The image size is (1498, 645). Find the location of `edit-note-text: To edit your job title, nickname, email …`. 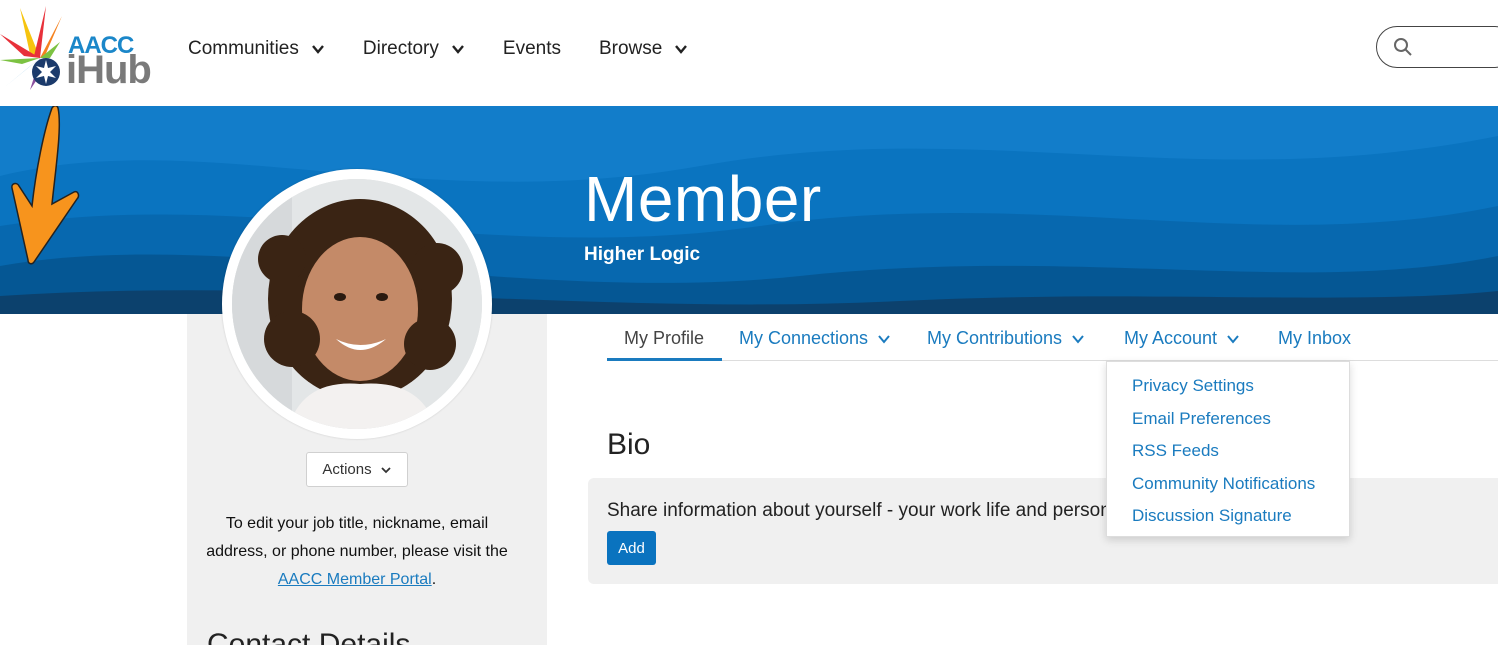

edit-note-text: To edit your job title, nickname, email … is located at coordinates (357, 537).